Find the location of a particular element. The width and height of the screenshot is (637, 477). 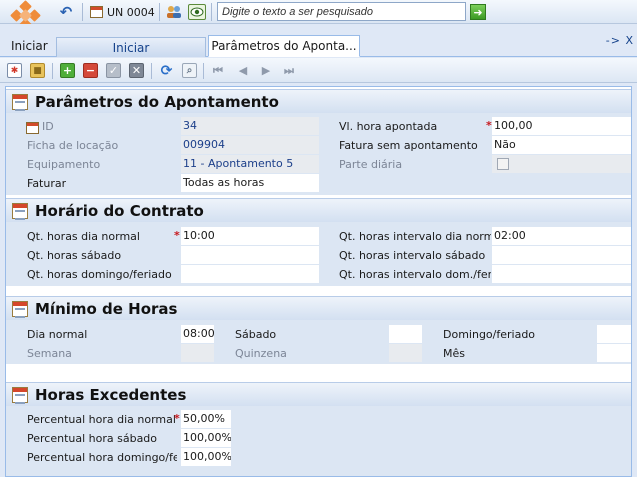

section-title: Parâmetros do Apontamento is located at coordinates (157, 102).